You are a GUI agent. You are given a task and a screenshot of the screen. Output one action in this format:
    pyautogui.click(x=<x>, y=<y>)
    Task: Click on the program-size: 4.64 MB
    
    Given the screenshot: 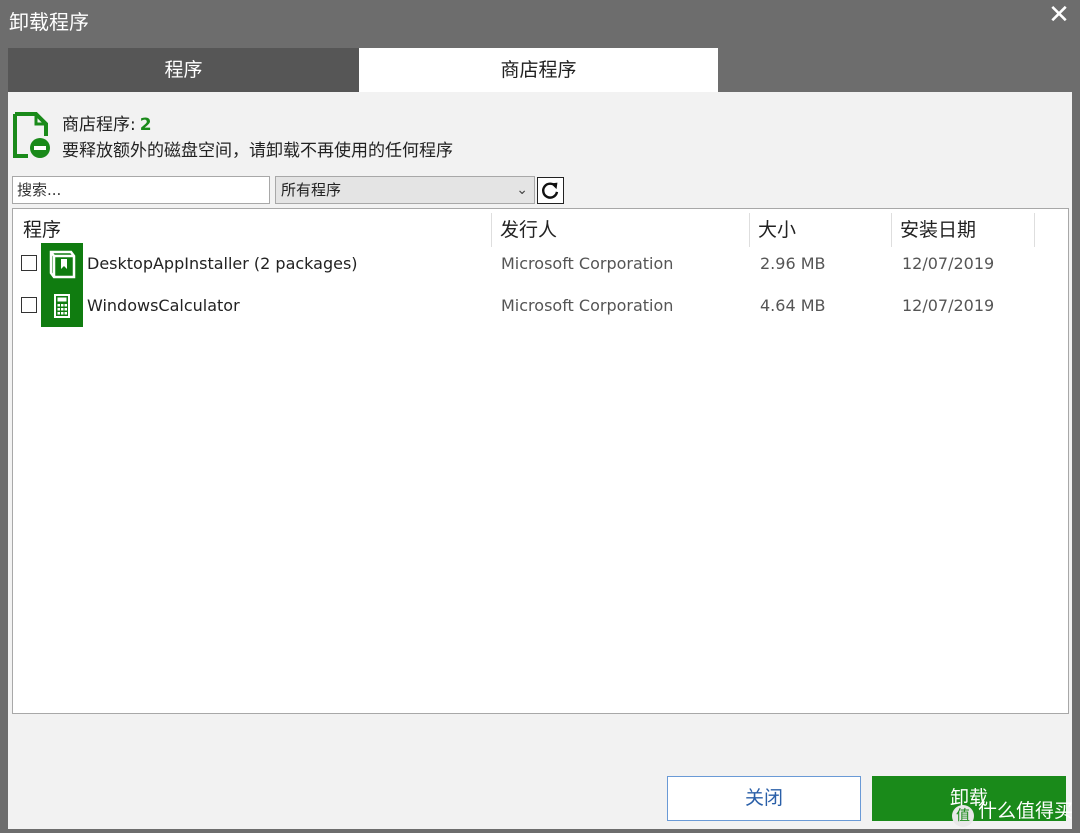 What is the action you would take?
    pyautogui.click(x=793, y=305)
    